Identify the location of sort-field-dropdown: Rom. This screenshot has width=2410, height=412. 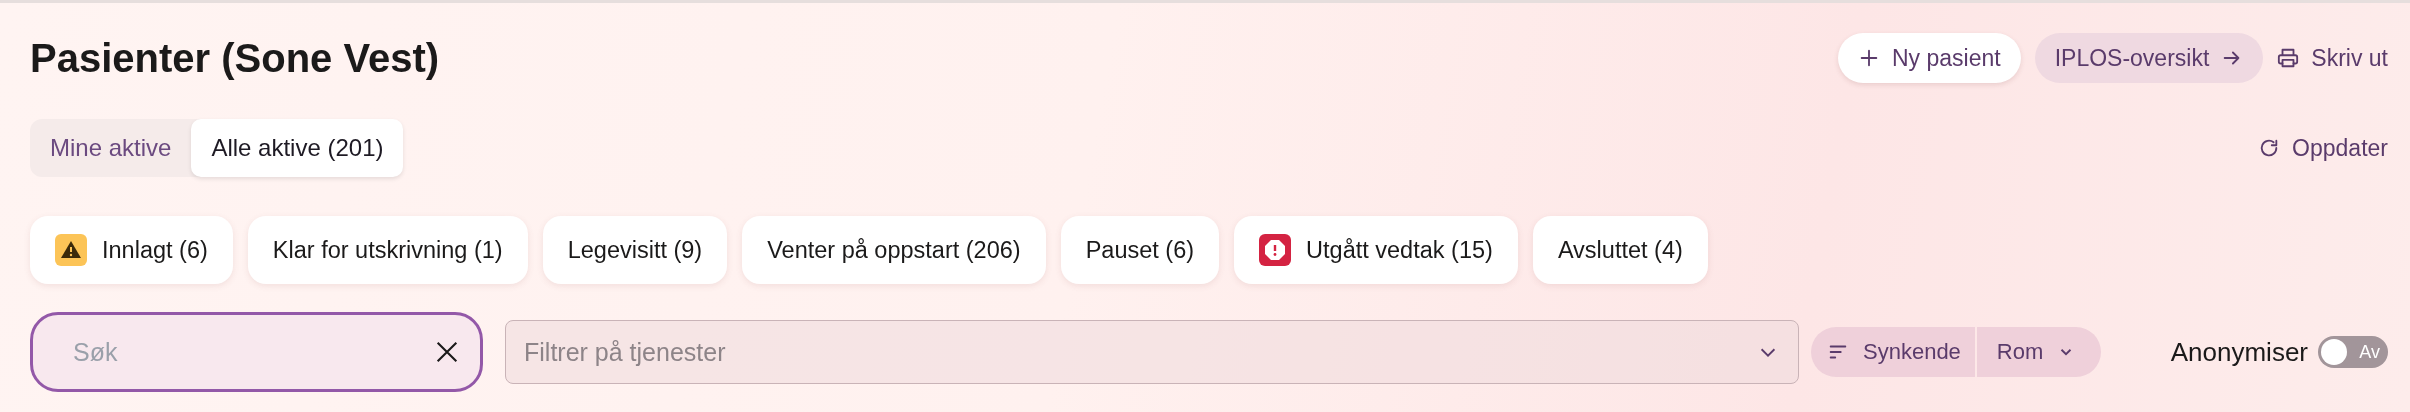
(2039, 352).